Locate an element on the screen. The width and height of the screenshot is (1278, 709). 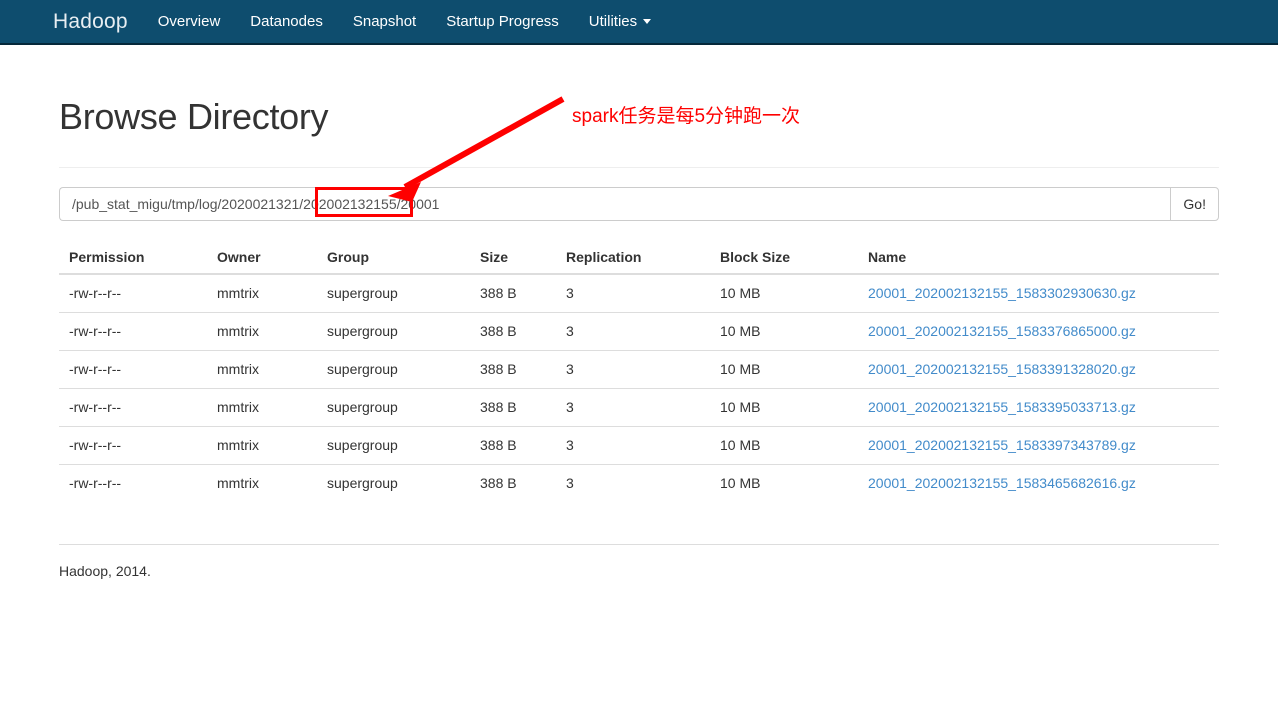
column-header-block-size: Block Size is located at coordinates (784, 257).